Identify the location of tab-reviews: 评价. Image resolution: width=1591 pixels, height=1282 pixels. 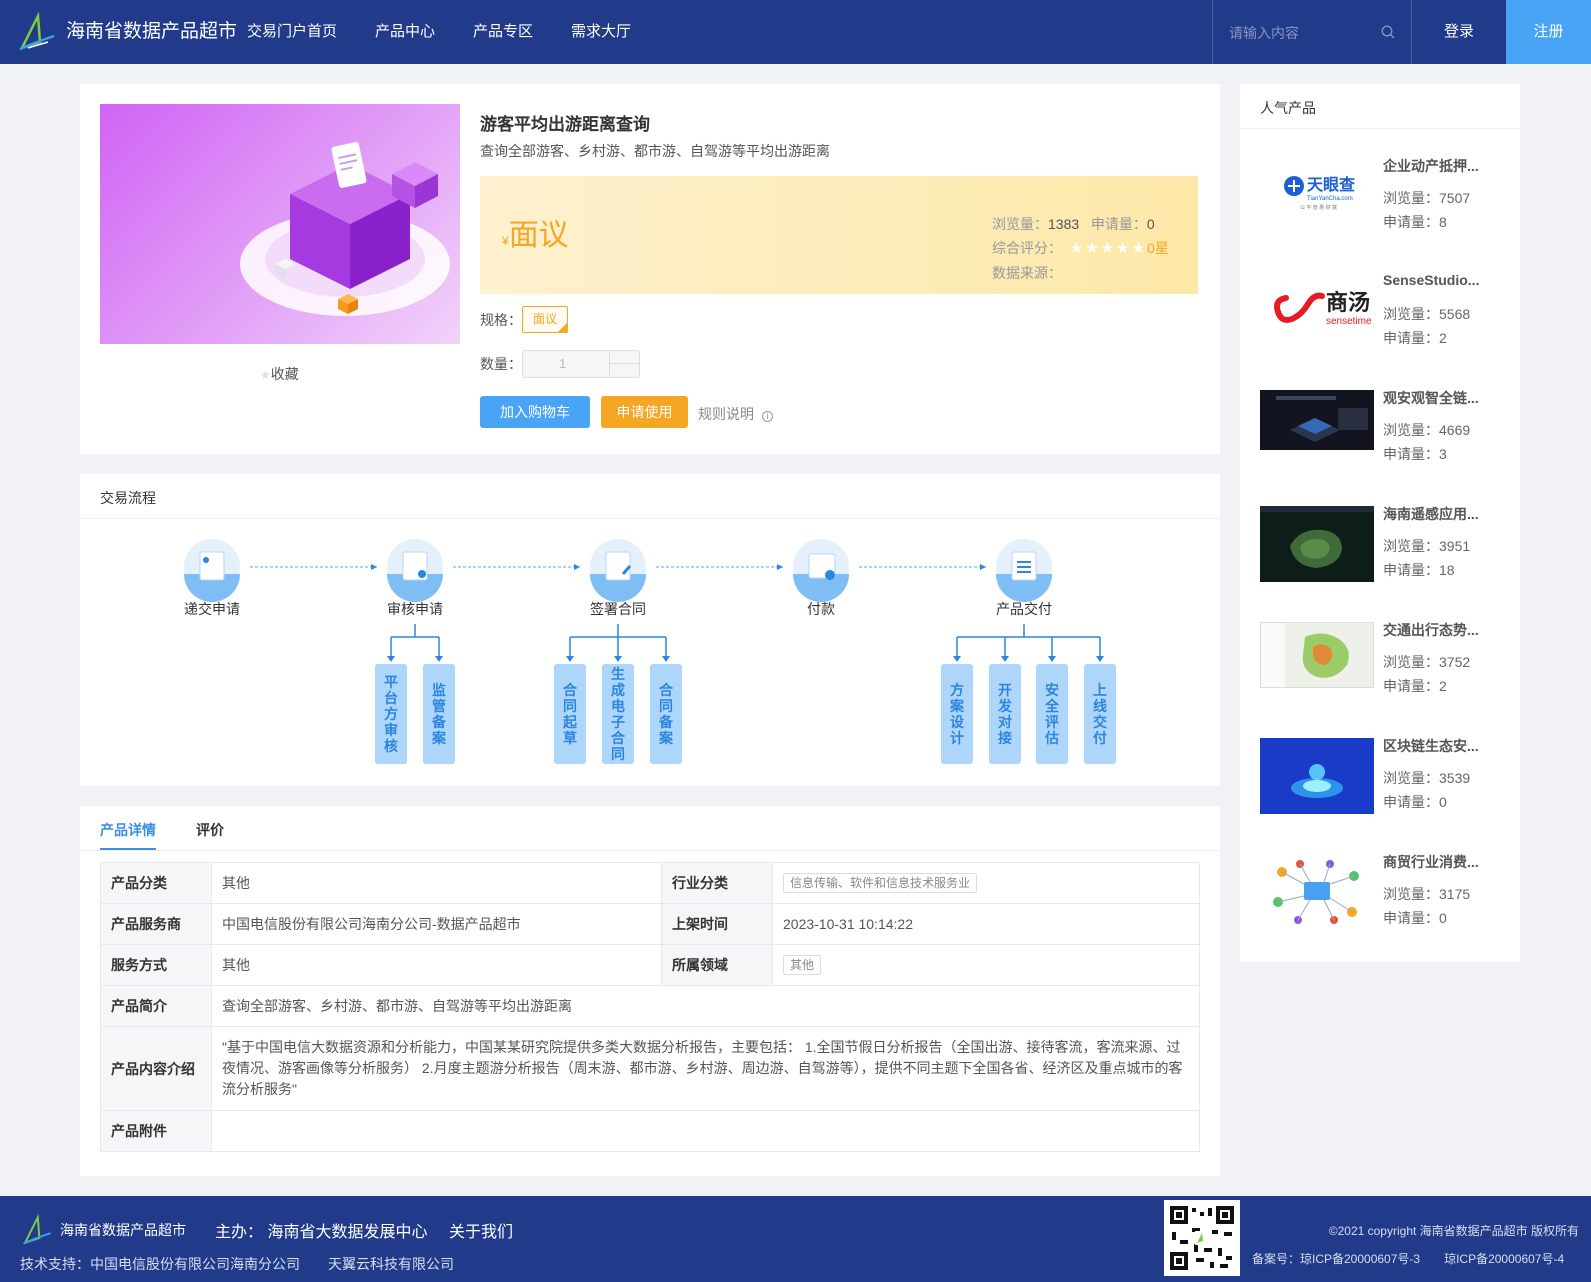
(210, 830).